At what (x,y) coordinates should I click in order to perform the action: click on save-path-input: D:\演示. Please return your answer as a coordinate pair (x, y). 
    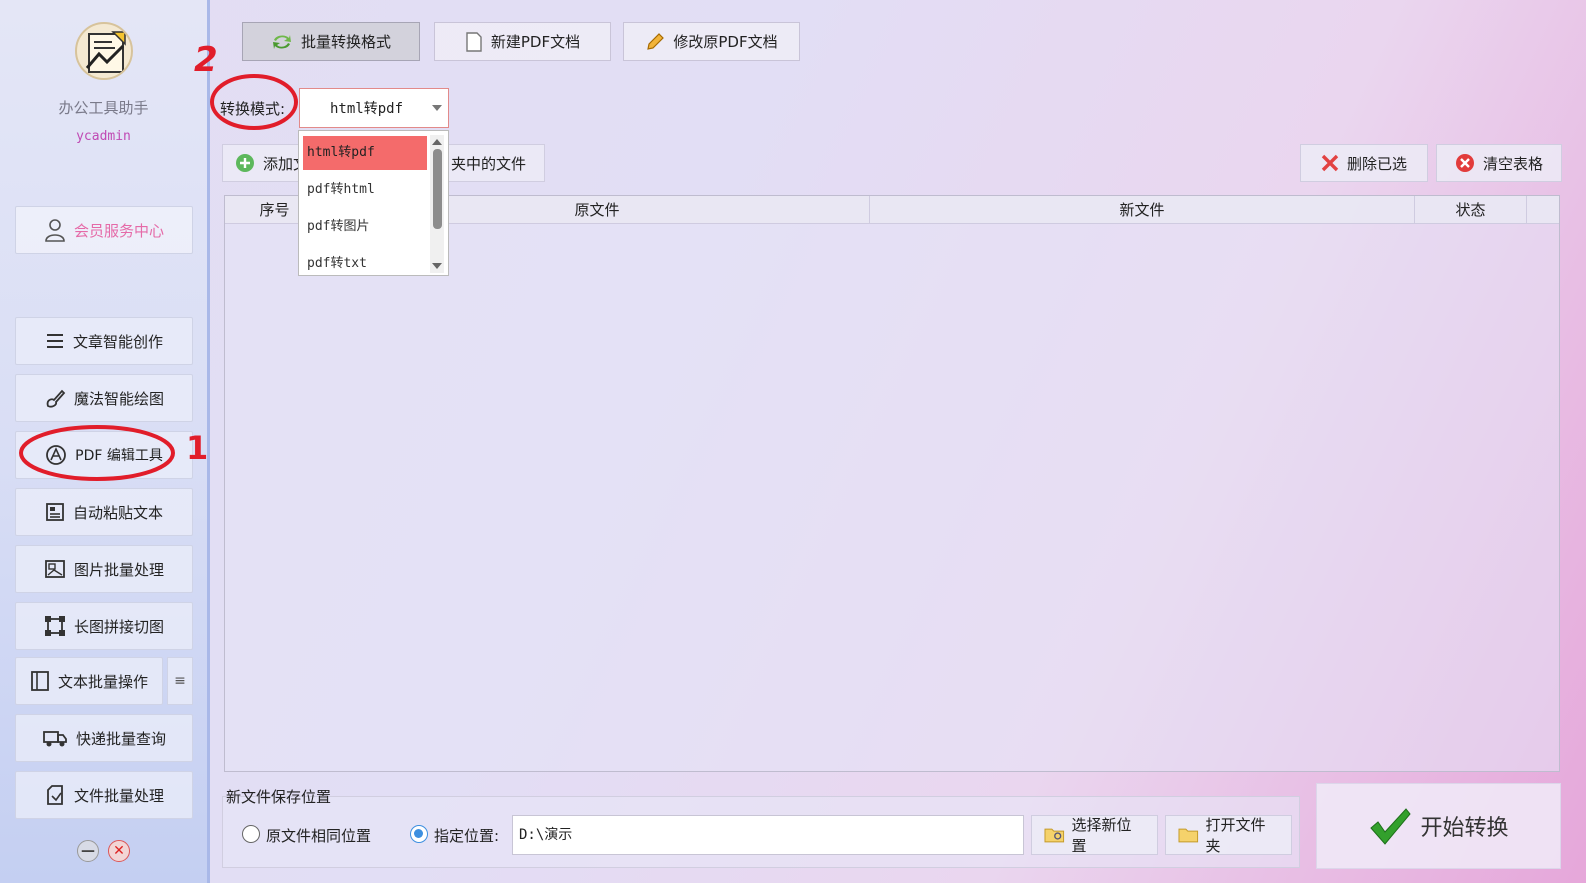
    Looking at the image, I should click on (768, 835).